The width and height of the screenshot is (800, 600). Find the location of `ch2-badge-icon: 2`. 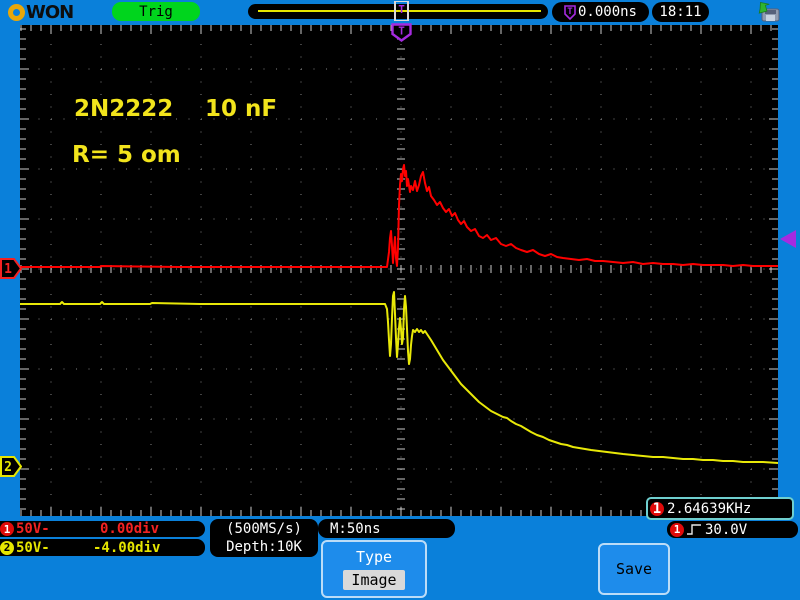

ch2-badge-icon: 2 is located at coordinates (7, 547).